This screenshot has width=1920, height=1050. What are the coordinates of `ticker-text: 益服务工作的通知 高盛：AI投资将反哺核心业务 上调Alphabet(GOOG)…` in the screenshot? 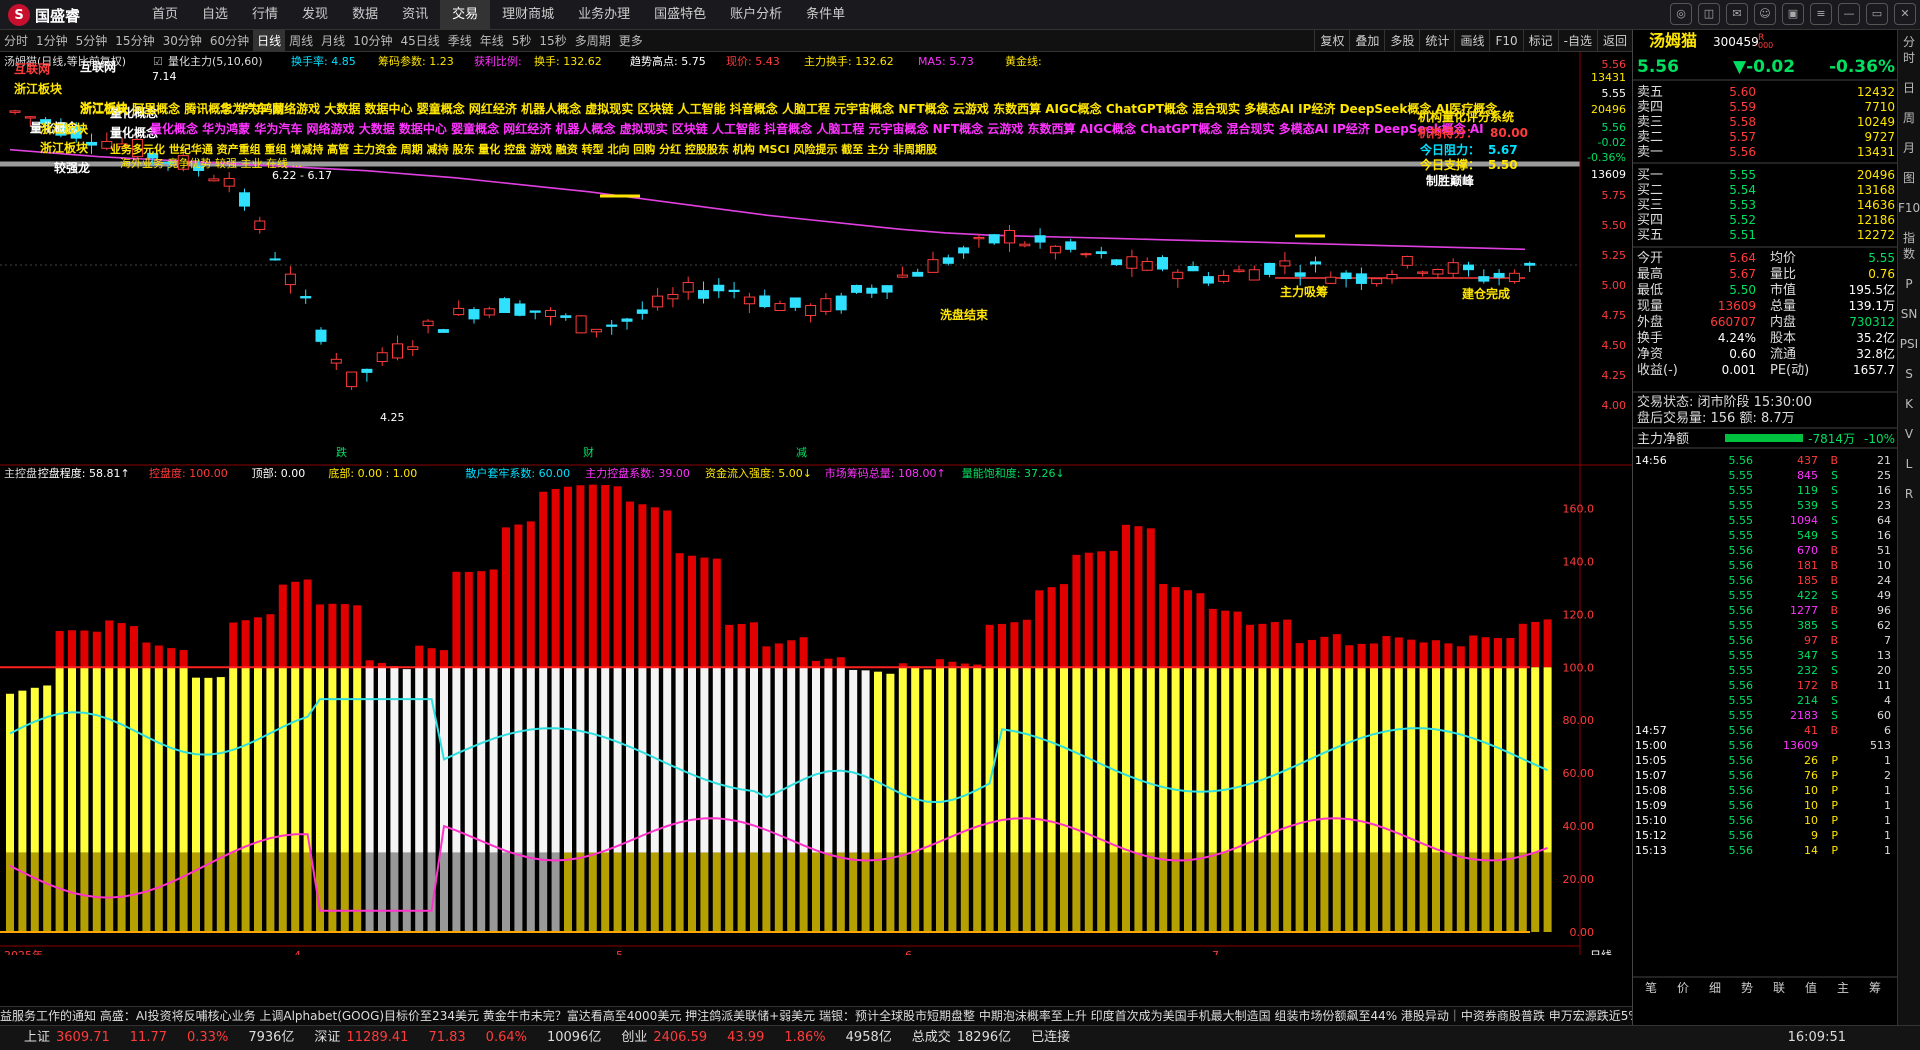 It's located at (816, 1016).